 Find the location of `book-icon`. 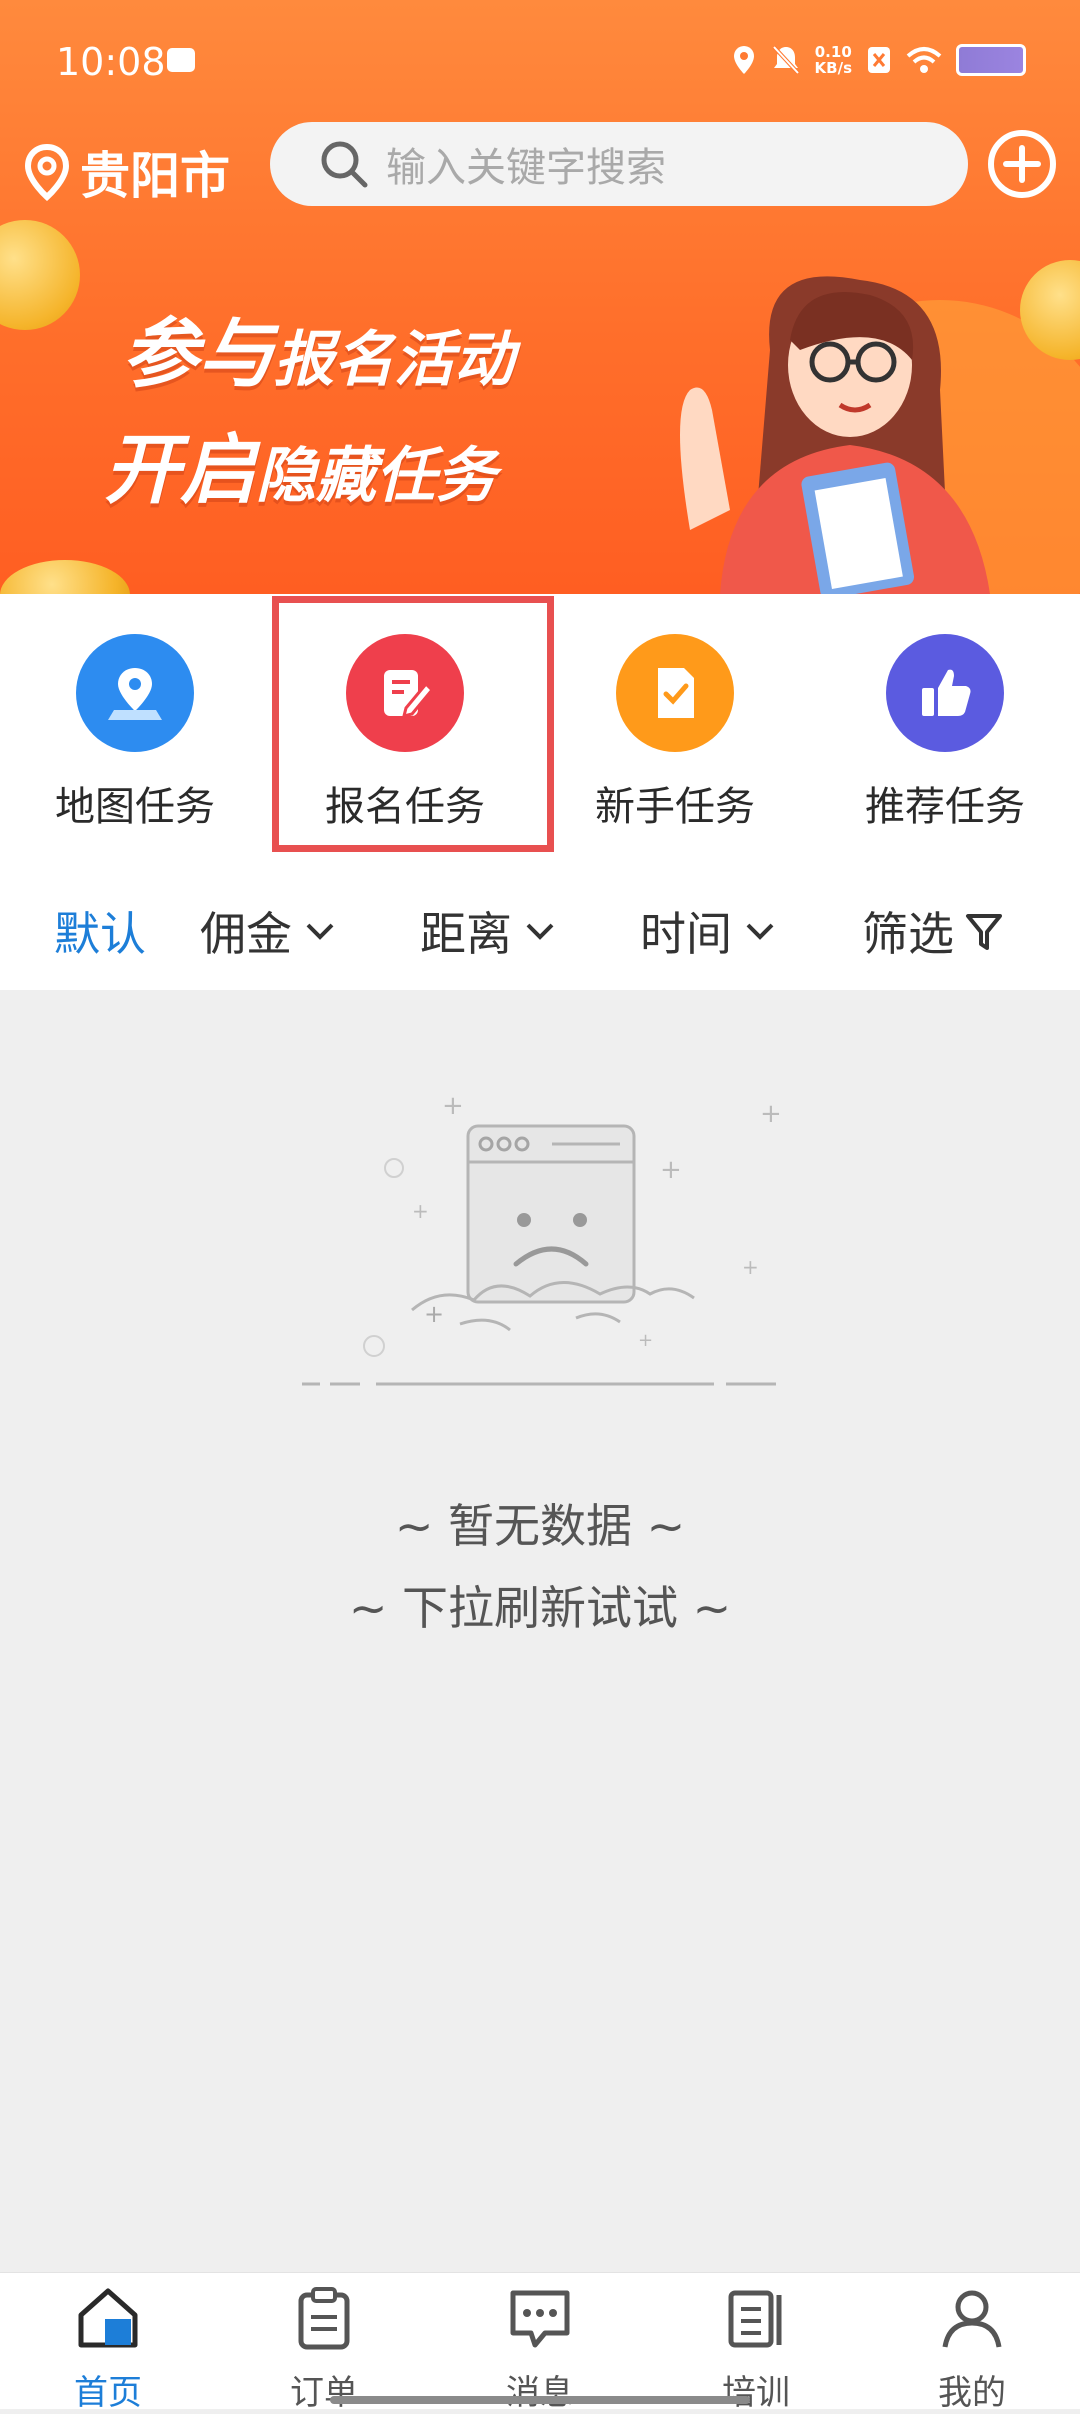

book-icon is located at coordinates (755, 2319).